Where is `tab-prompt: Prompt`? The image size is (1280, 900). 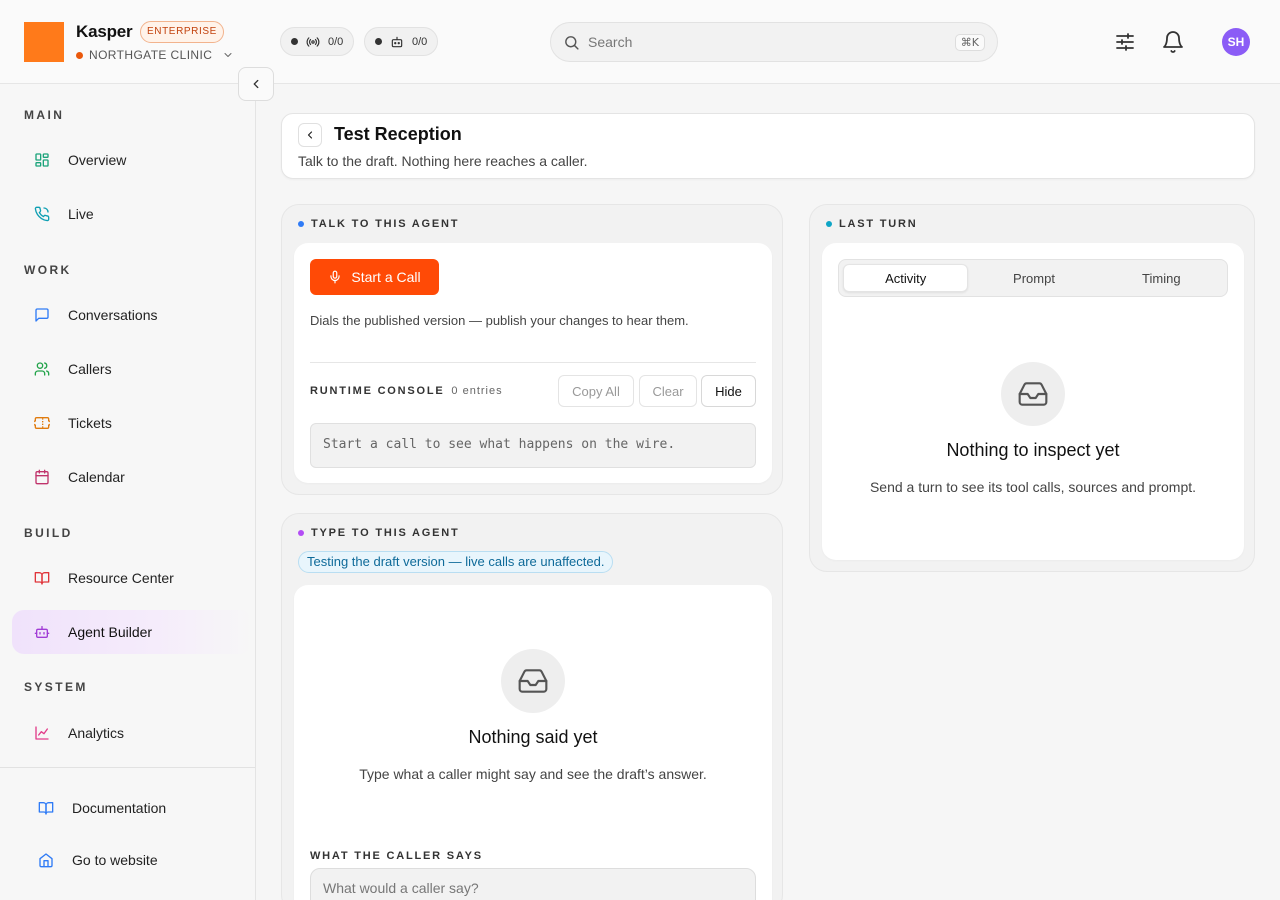
tab-prompt: Prompt is located at coordinates (1033, 278).